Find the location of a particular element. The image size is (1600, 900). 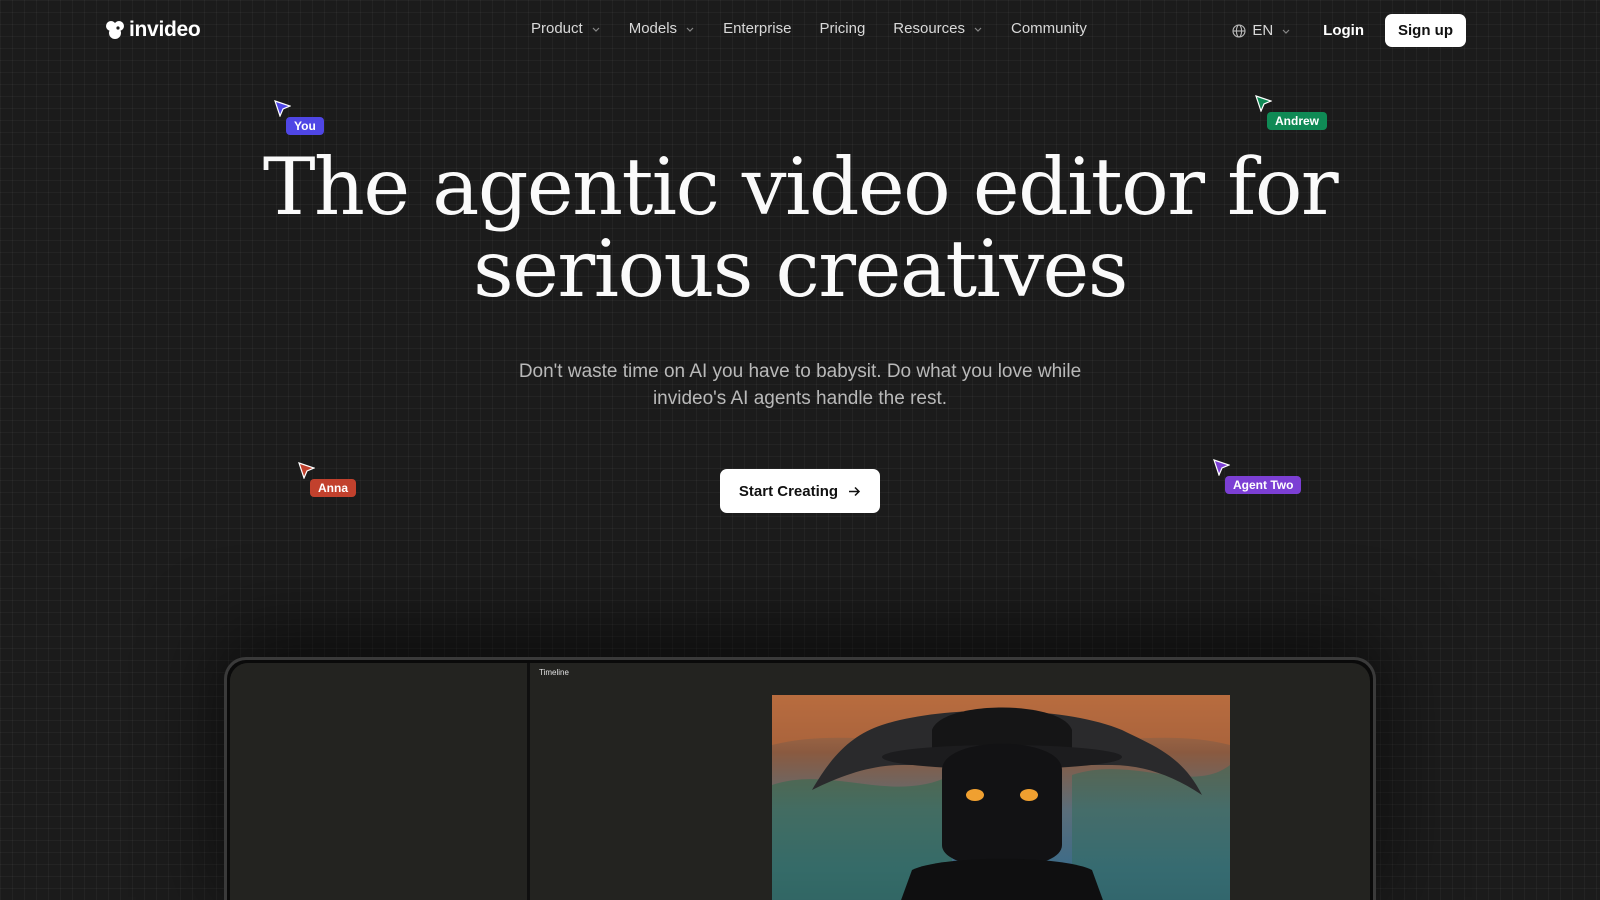

nav-item-resources: Resources is located at coordinates (938, 28).